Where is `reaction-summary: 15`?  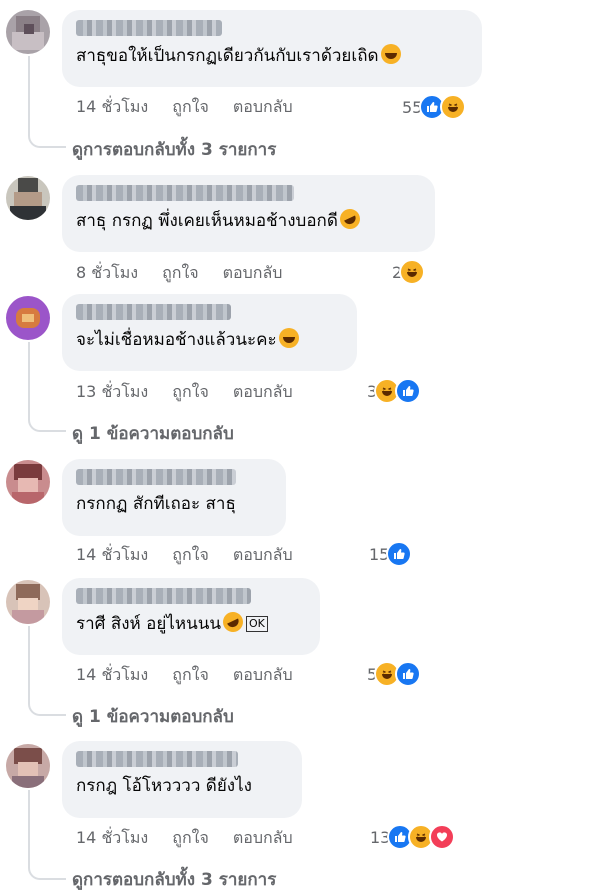
reaction-summary: 15 is located at coordinates (391, 554).